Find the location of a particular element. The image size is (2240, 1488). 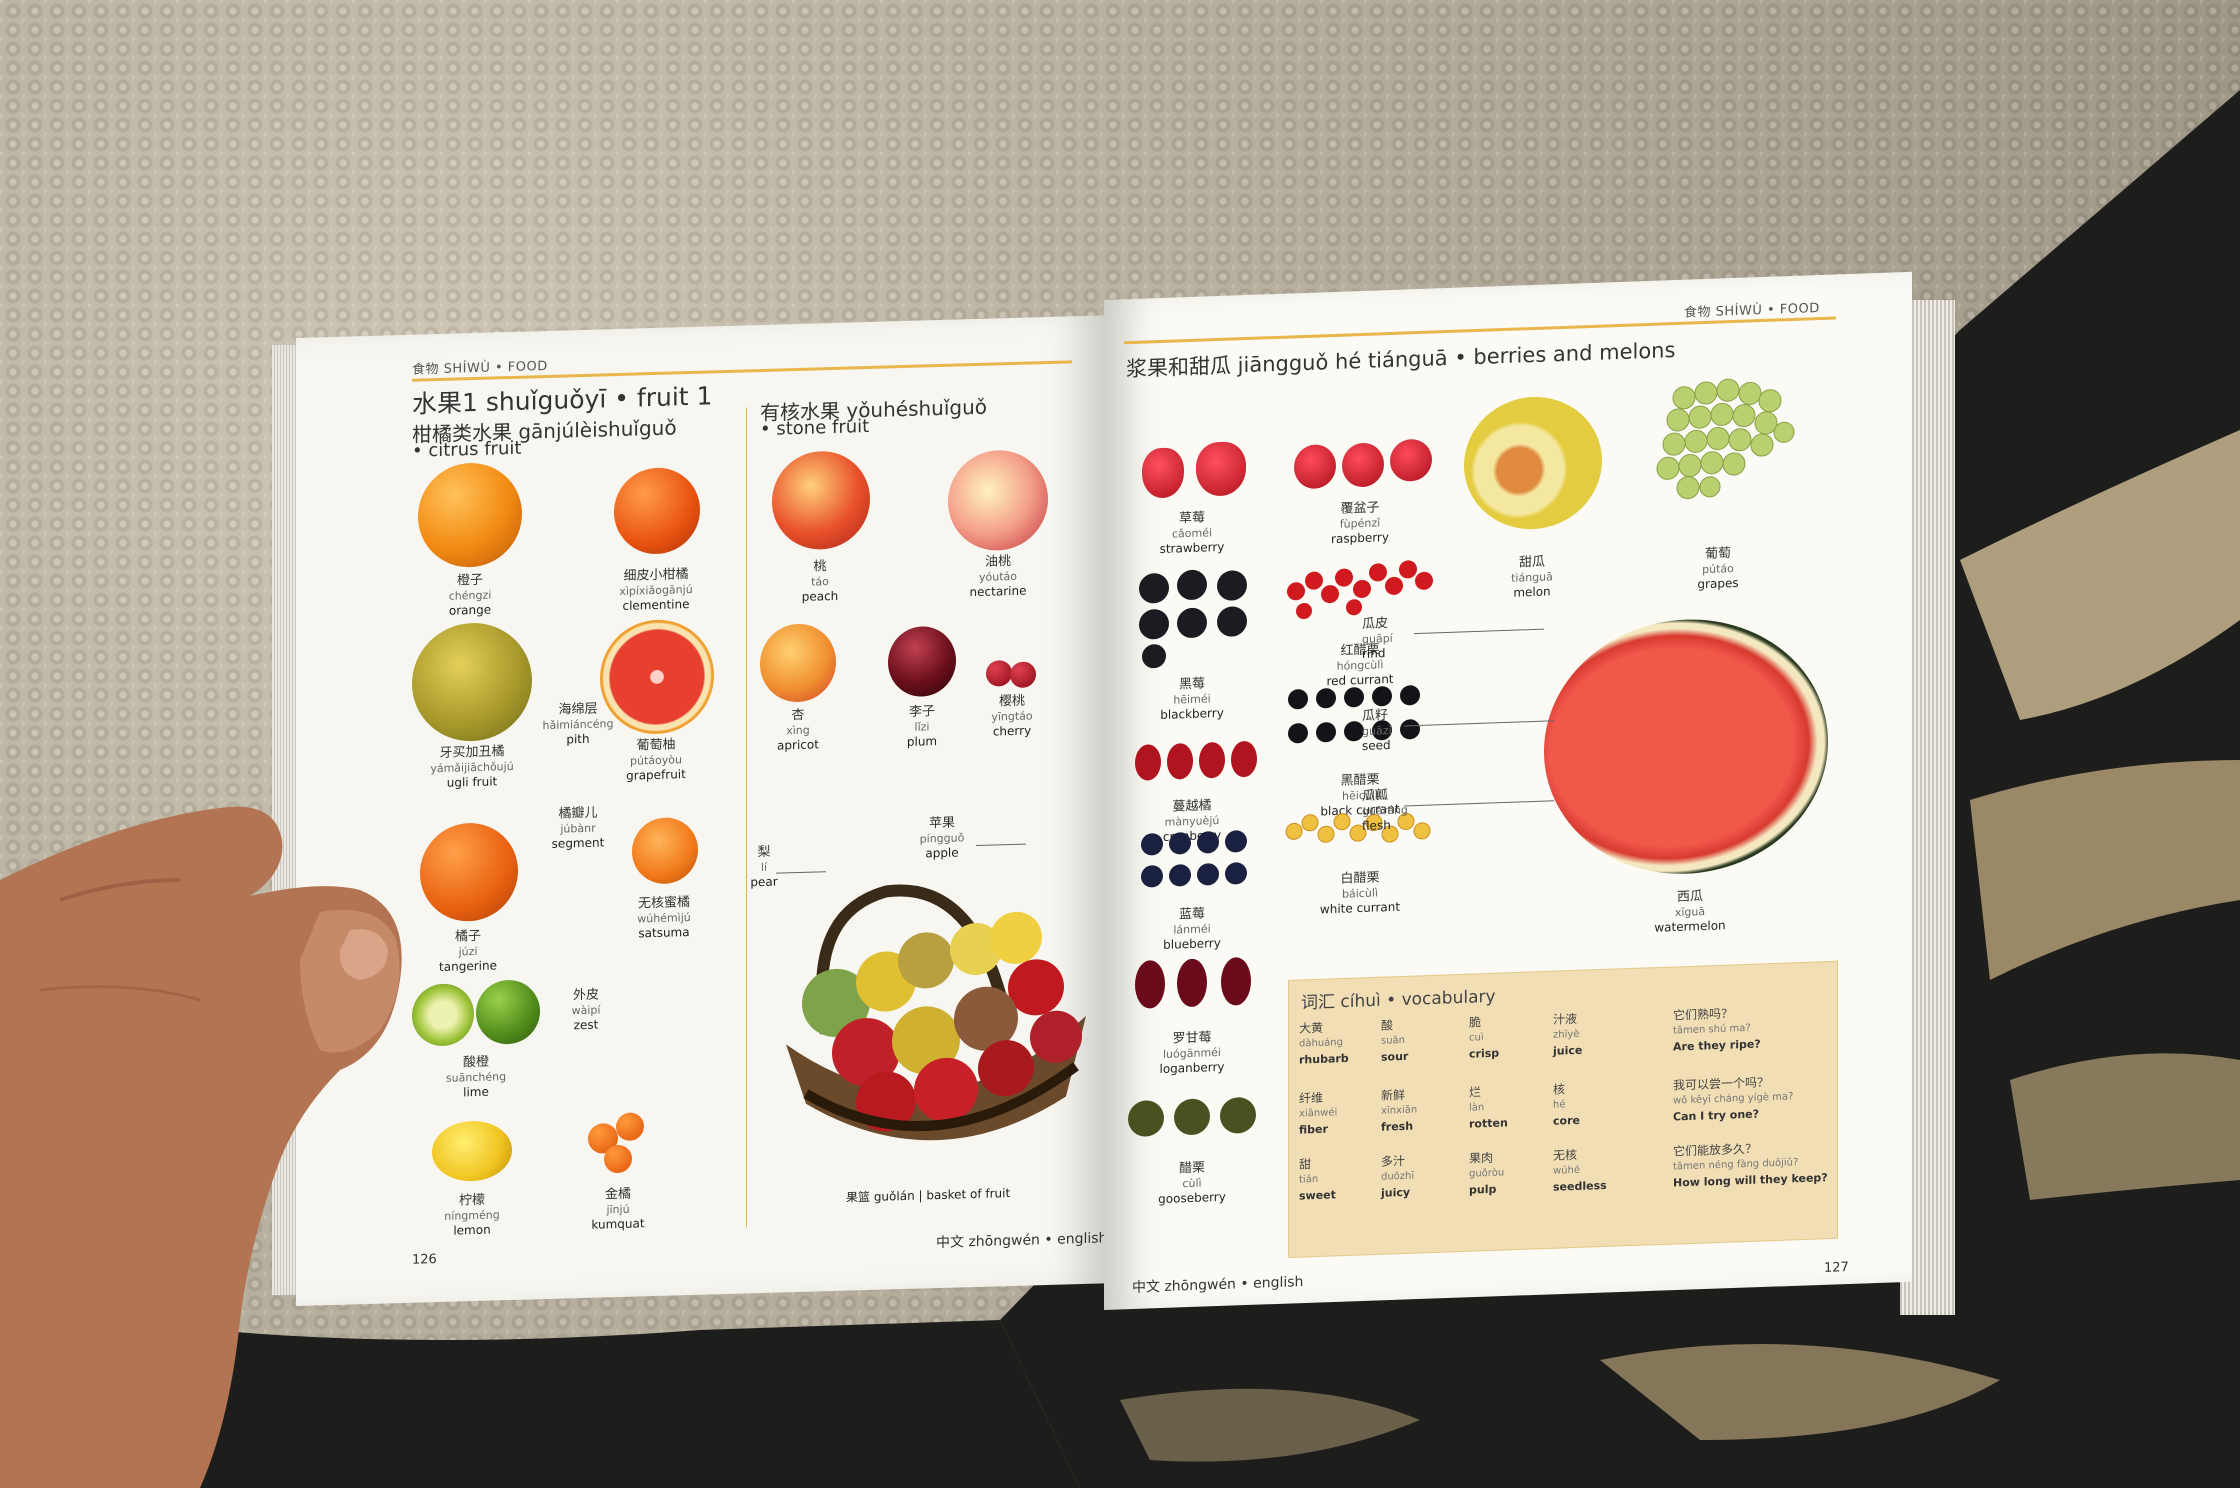

label-en: gooseberry is located at coordinates (1192, 1198).